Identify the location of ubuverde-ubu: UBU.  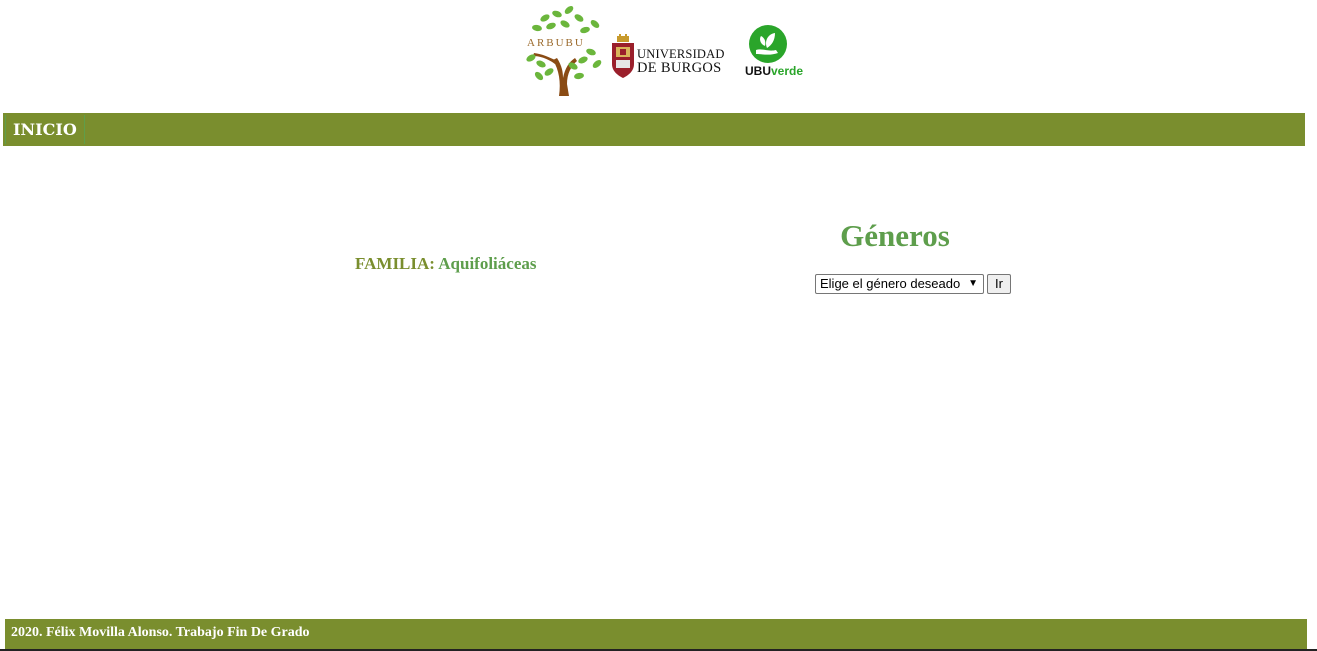
(758, 71).